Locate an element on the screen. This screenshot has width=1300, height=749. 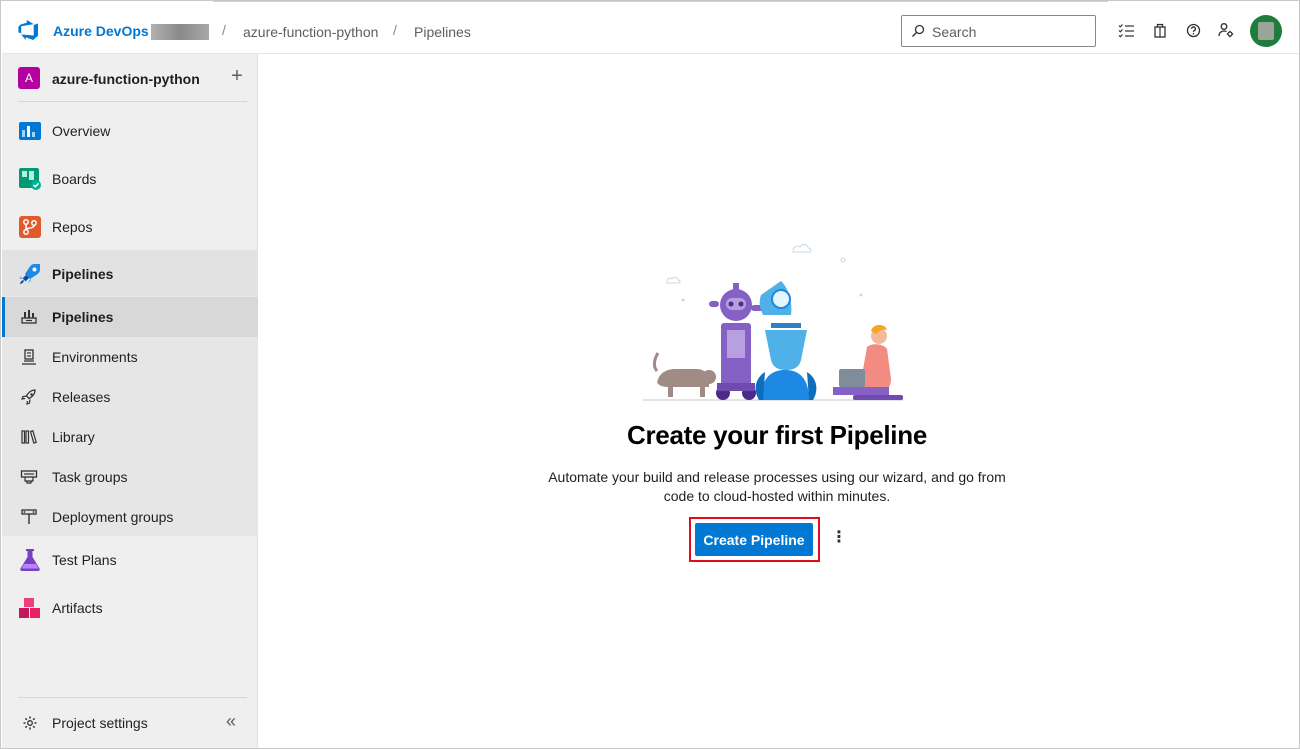
sidebar-item-test-plans: Test Plans is located at coordinates (130, 560).